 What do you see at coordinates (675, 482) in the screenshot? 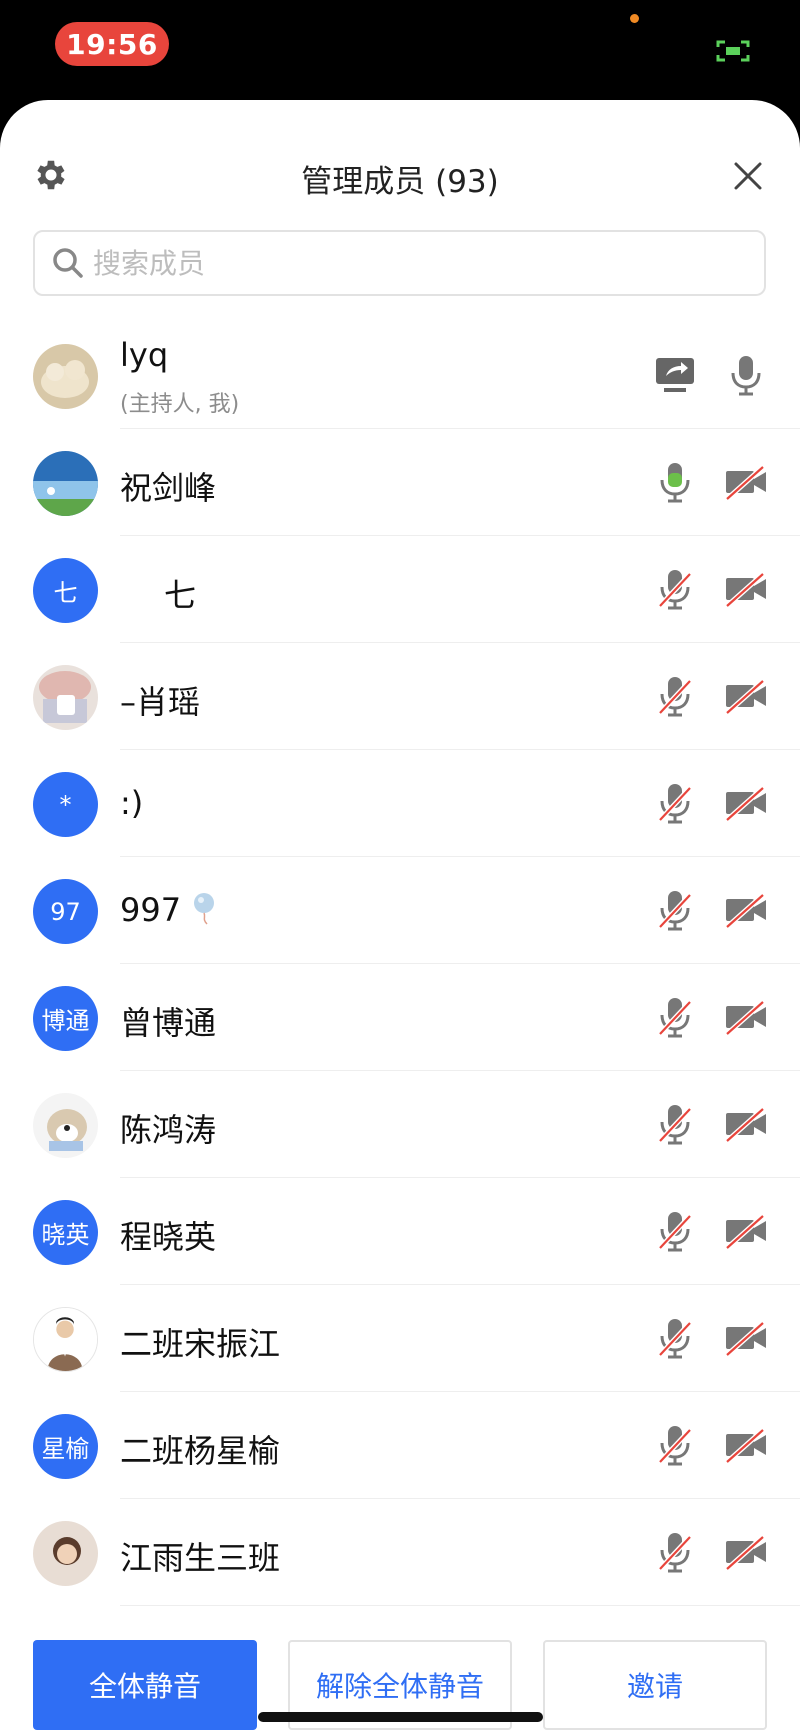
I see `mic-active-icon` at bounding box center [675, 482].